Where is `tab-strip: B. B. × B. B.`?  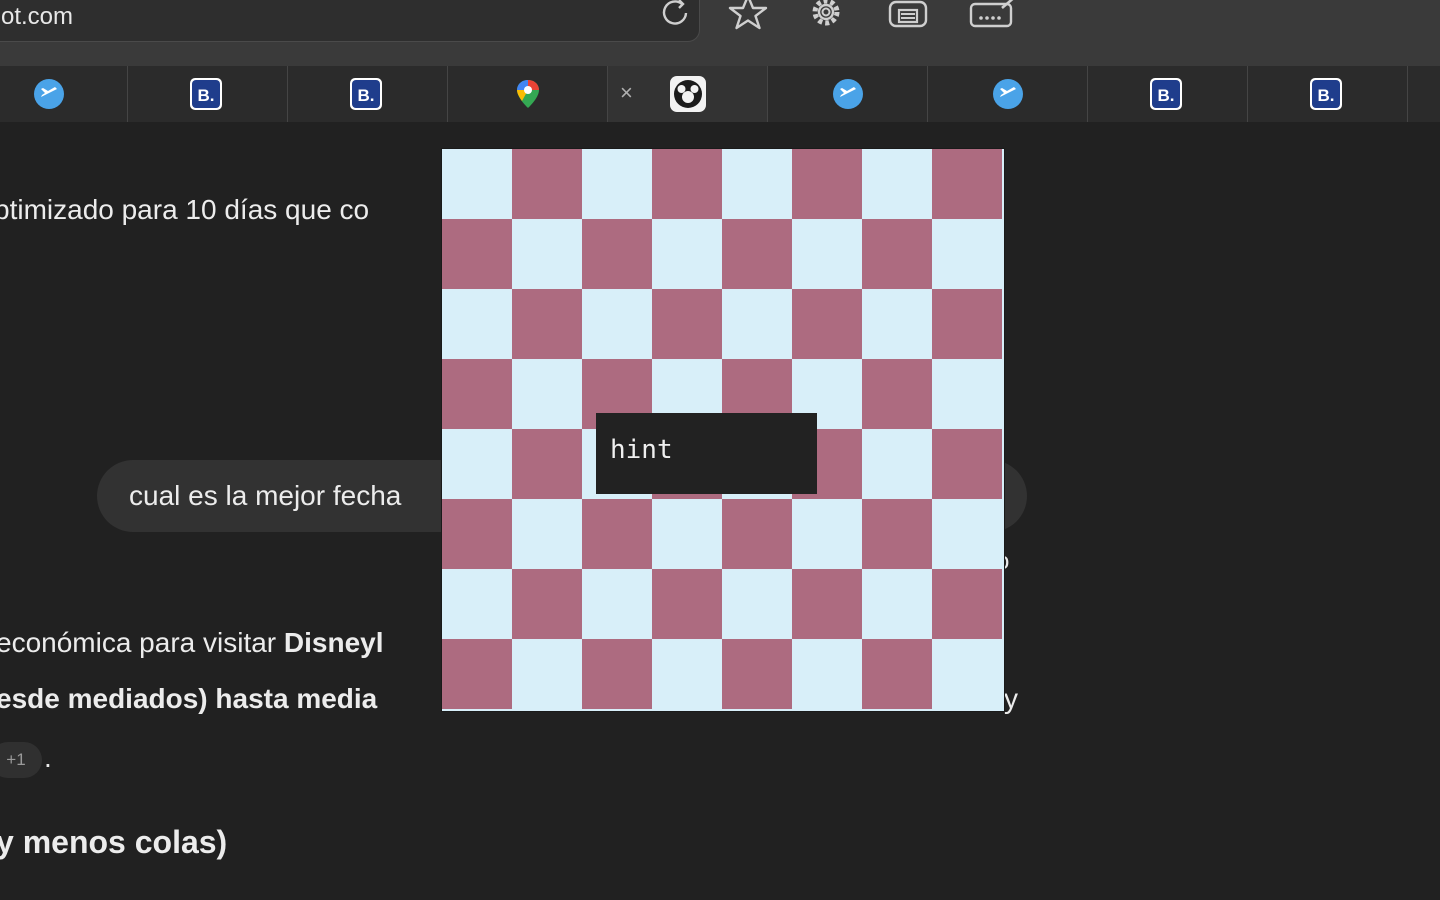
tab-strip: B. B. × B. B. is located at coordinates (720, 94).